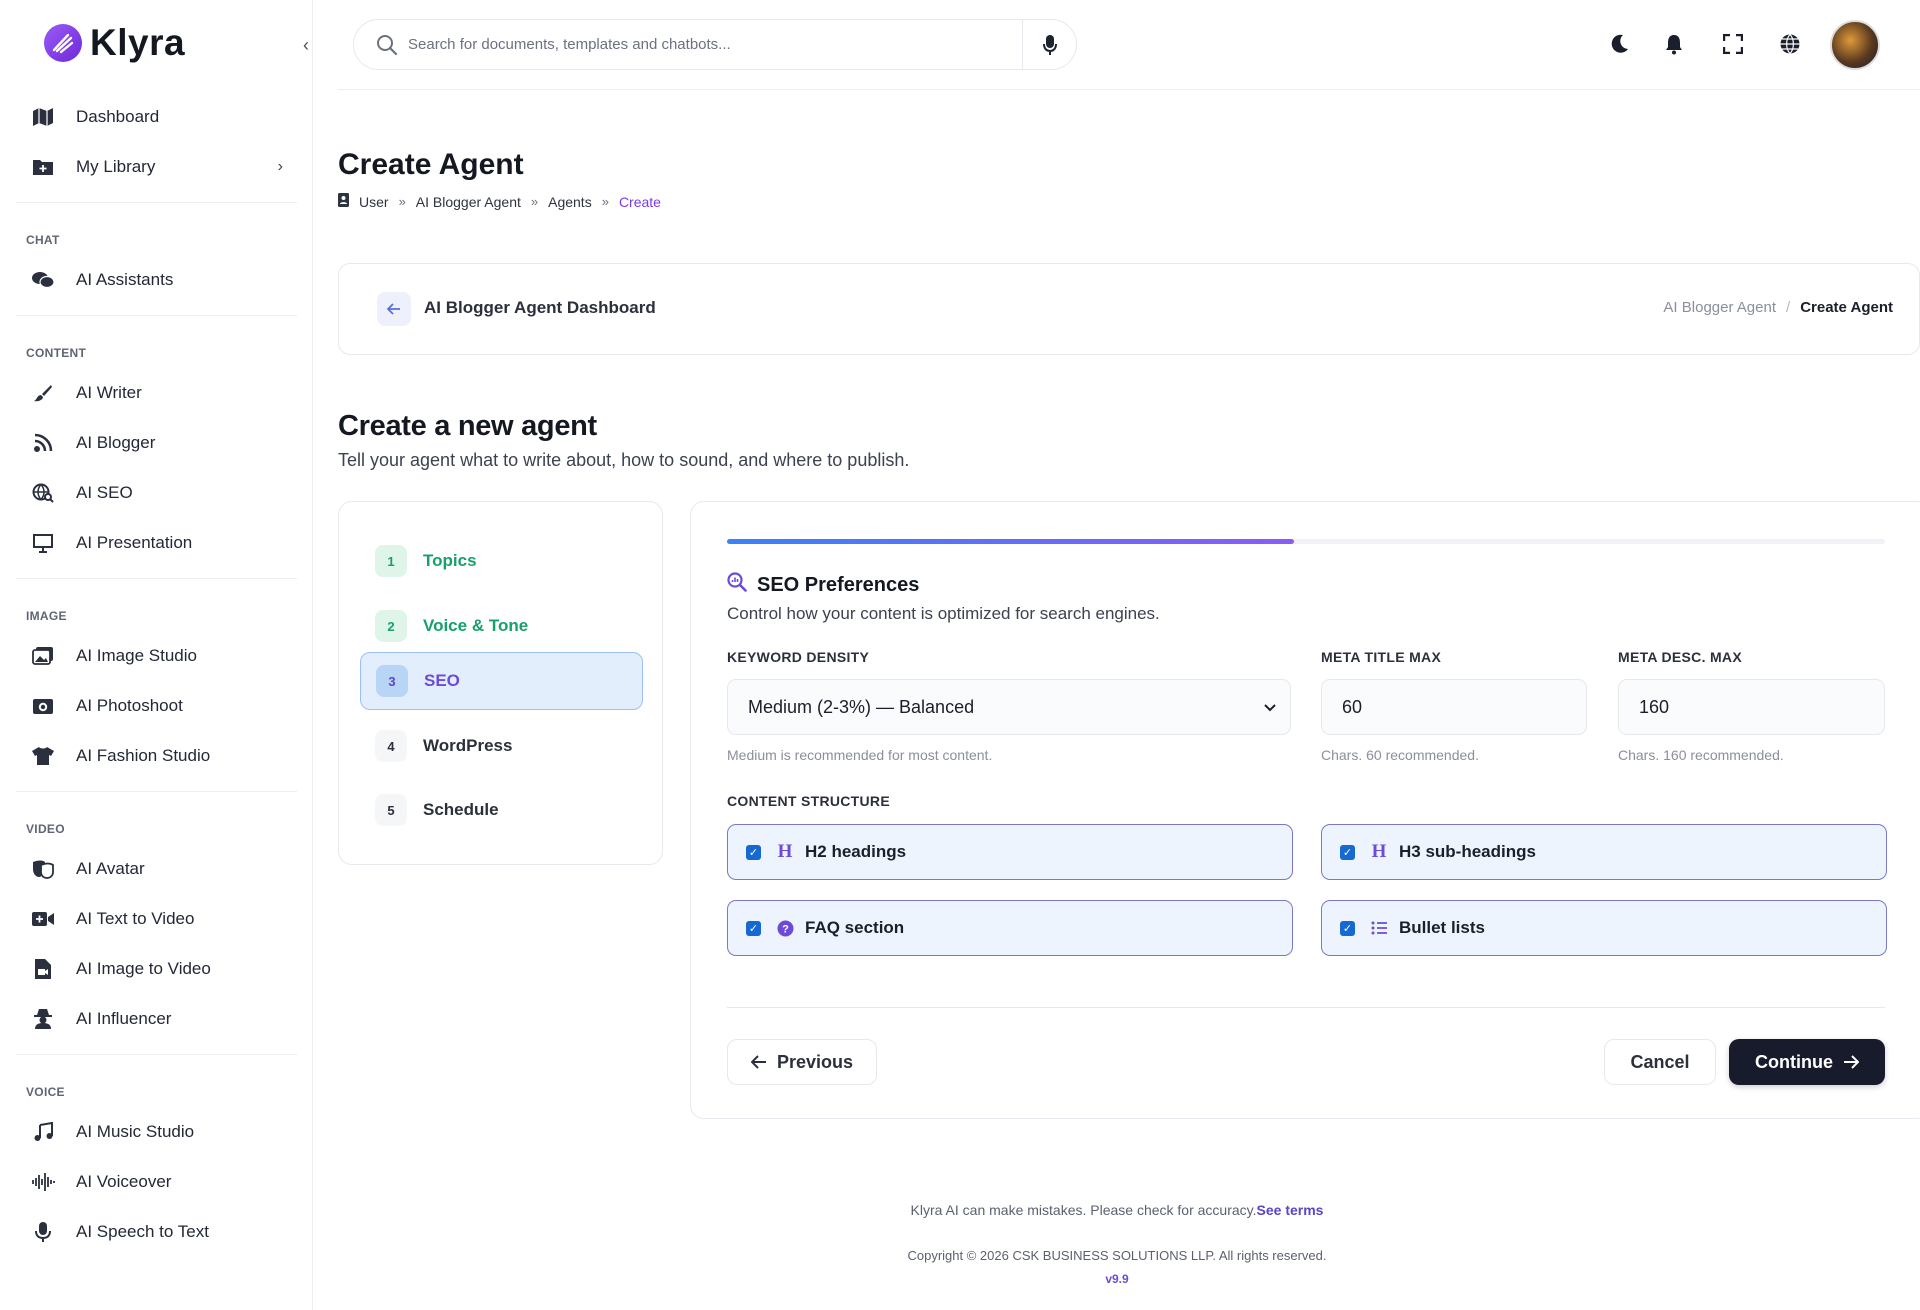  I want to click on previous-button: Previous, so click(802, 1062).